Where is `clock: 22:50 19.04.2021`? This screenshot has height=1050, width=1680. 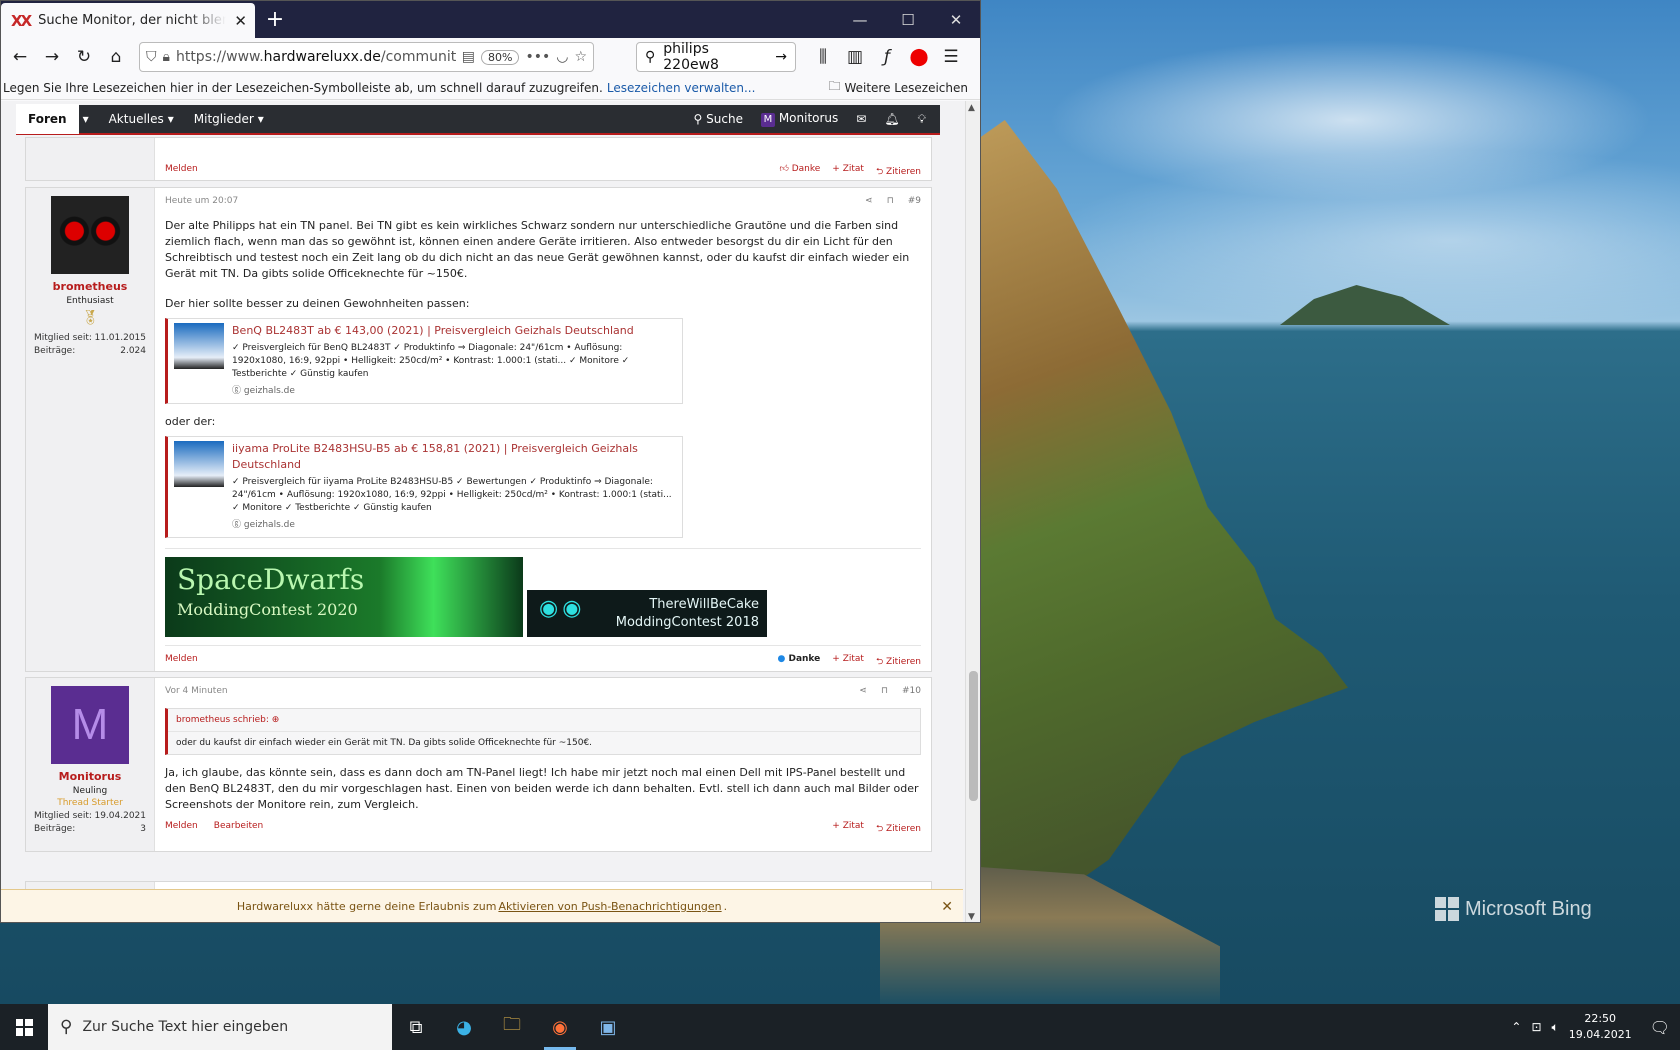 clock: 22:50 19.04.2021 is located at coordinates (1600, 1027).